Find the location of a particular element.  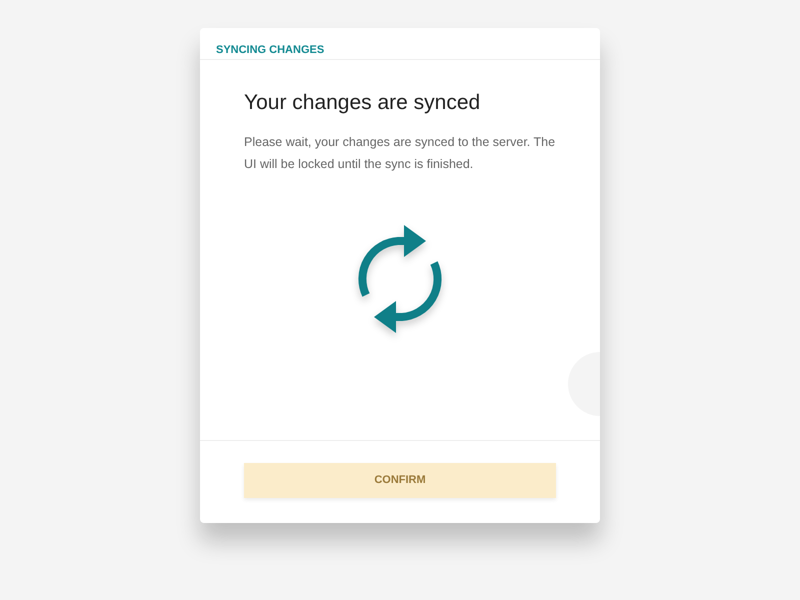

dialog-header: SYNCING CHANGES is located at coordinates (270, 50).